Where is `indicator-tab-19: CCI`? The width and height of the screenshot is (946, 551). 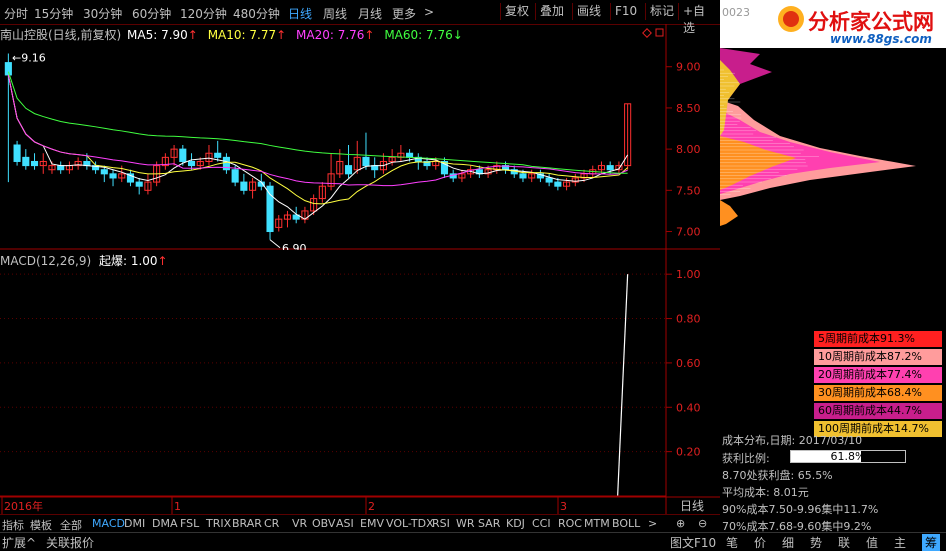
indicator-tab-19: CCI is located at coordinates (541, 523).